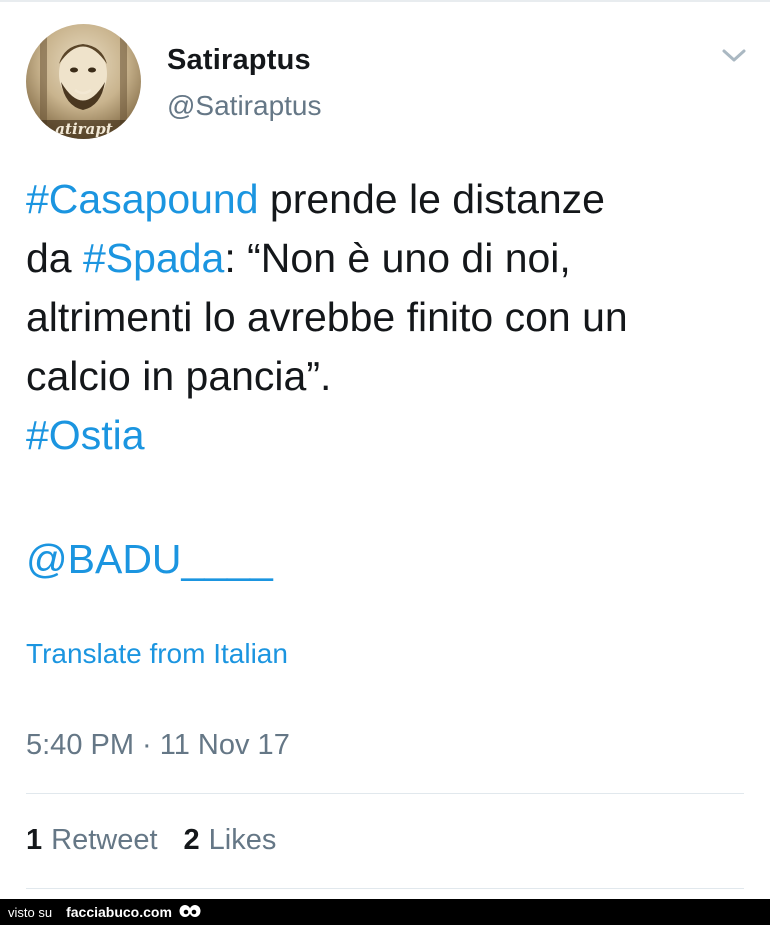  I want to click on tweet-text-line: calcio in pancia”., so click(386, 376).